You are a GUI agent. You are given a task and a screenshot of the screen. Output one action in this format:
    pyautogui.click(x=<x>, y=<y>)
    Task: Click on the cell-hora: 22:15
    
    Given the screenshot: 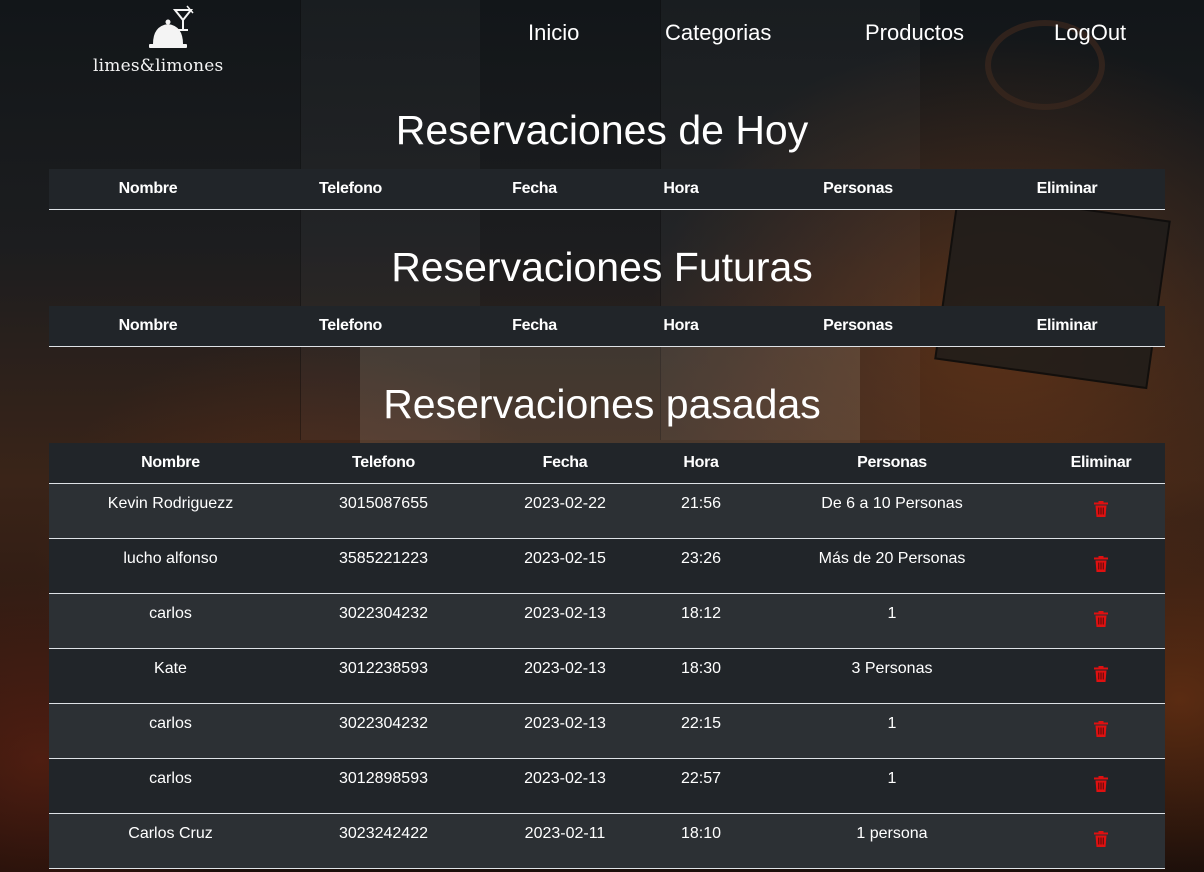 What is the action you would take?
    pyautogui.click(x=701, y=731)
    